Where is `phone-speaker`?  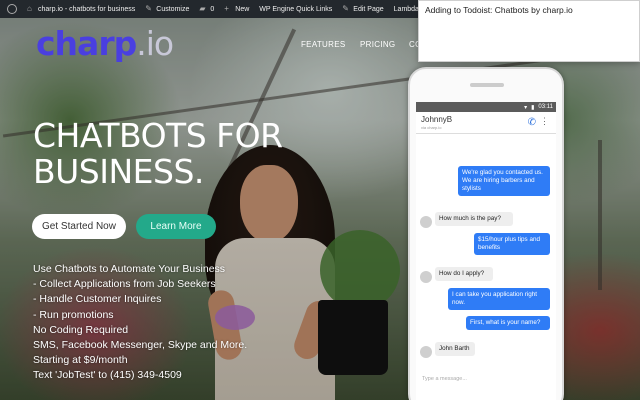
phone-speaker is located at coordinates (487, 85).